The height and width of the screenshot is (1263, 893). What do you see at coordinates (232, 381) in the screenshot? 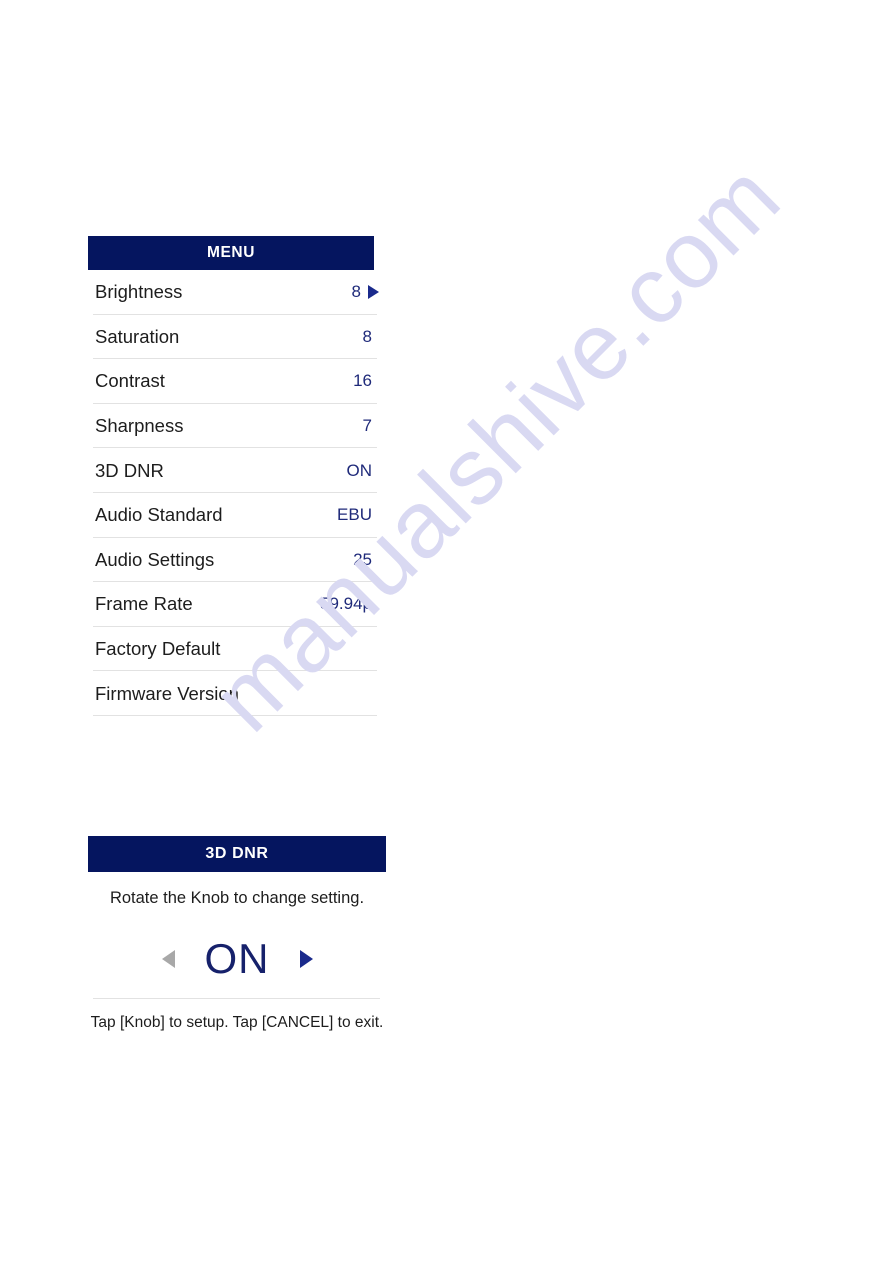
I see `menu-row: Contrast 16` at bounding box center [232, 381].